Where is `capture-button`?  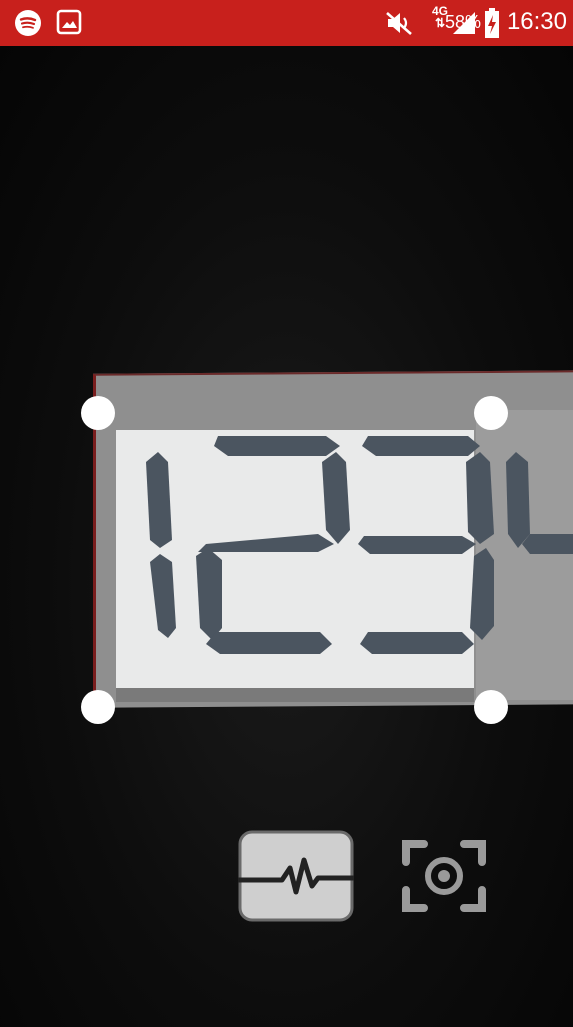
capture-button is located at coordinates (444, 878).